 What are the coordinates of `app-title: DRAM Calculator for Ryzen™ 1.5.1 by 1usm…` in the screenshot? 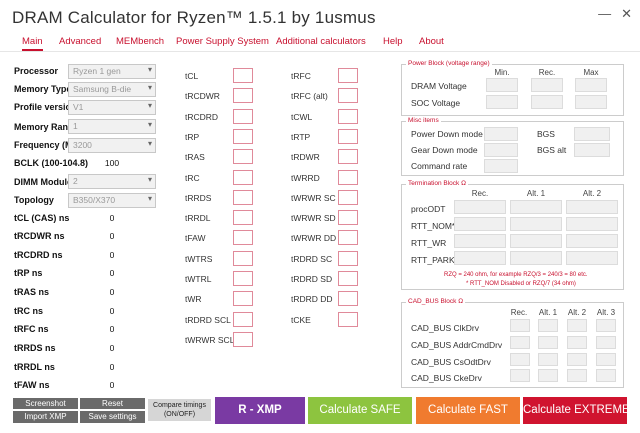 It's located at (194, 17).